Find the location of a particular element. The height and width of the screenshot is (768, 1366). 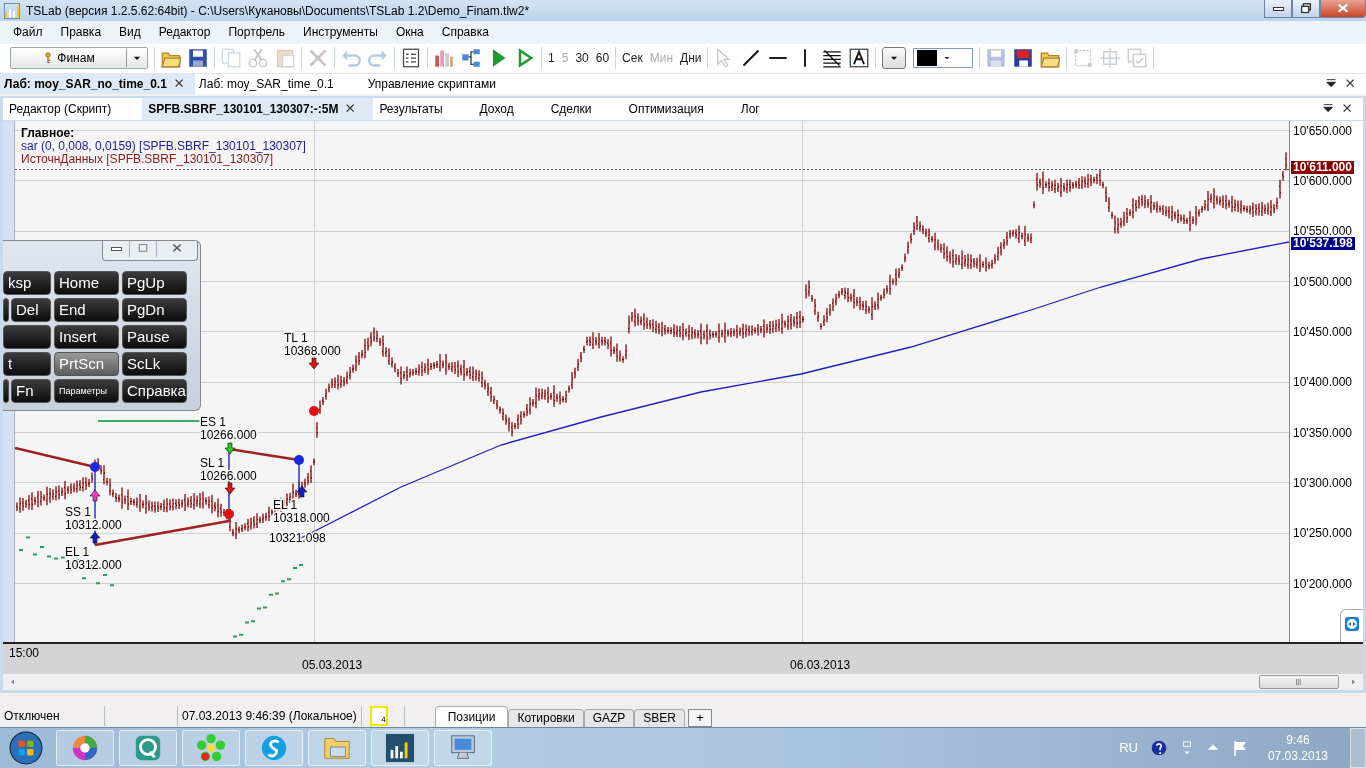

keyboard-key: End is located at coordinates (86, 309).